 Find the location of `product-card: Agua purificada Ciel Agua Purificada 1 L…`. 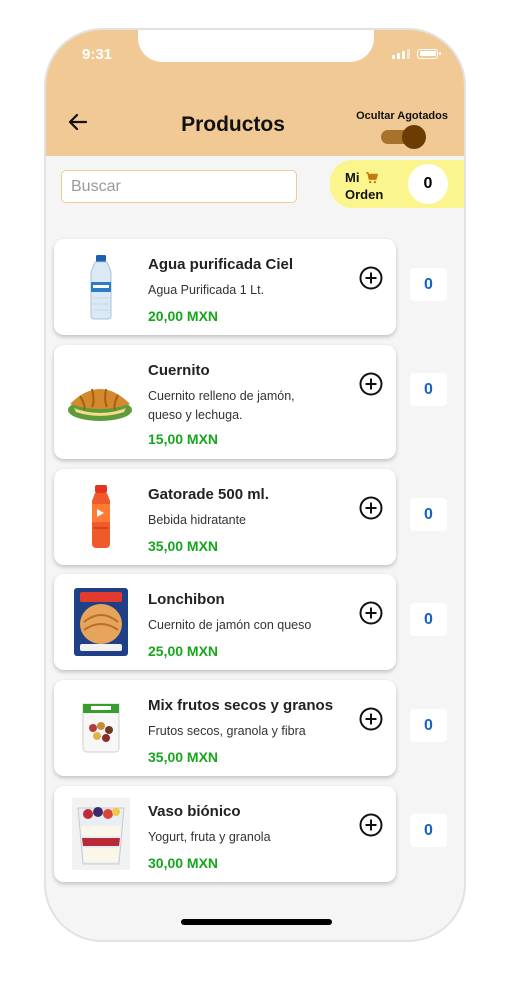

product-card: Agua purificada Ciel Agua Purificada 1 L… is located at coordinates (225, 287).